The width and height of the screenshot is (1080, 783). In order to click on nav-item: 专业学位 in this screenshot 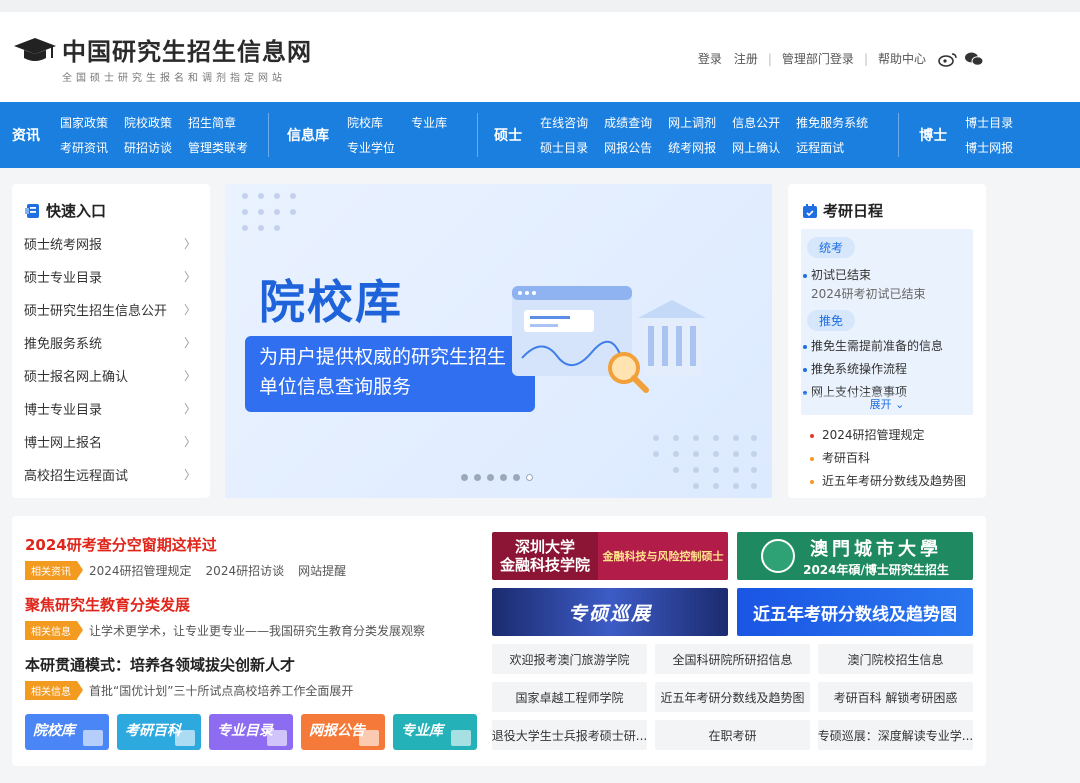, I will do `click(371, 147)`.